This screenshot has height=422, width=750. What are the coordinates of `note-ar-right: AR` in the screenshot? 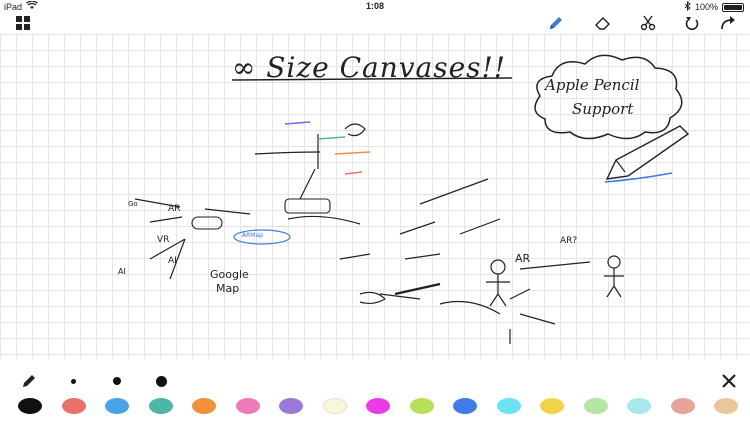 It's located at (523, 258).